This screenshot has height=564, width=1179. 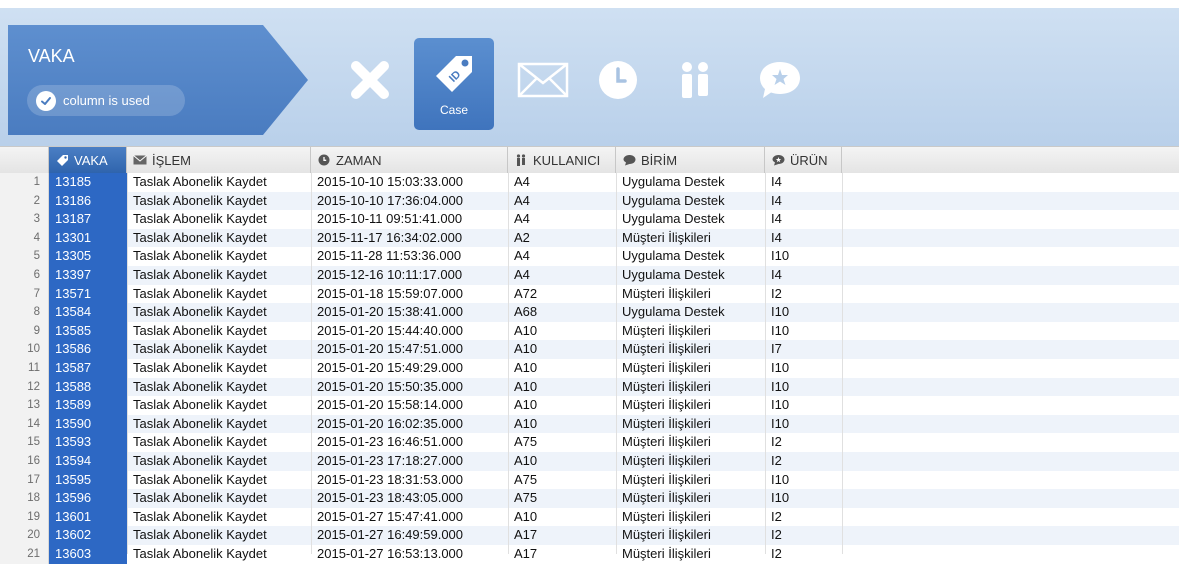 What do you see at coordinates (776, 293) in the screenshot?
I see `cell-urun: I2` at bounding box center [776, 293].